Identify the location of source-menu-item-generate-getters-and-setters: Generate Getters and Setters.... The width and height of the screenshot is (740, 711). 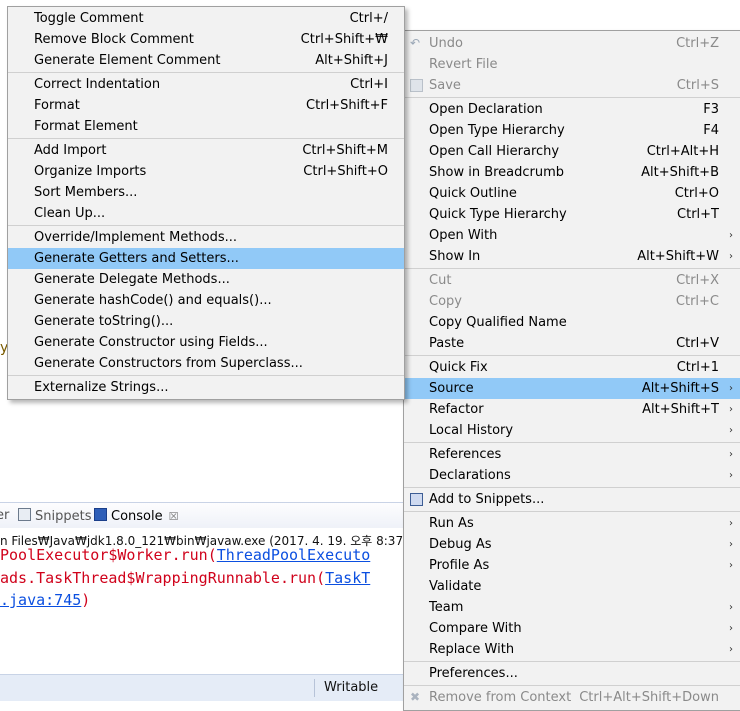
(206, 258).